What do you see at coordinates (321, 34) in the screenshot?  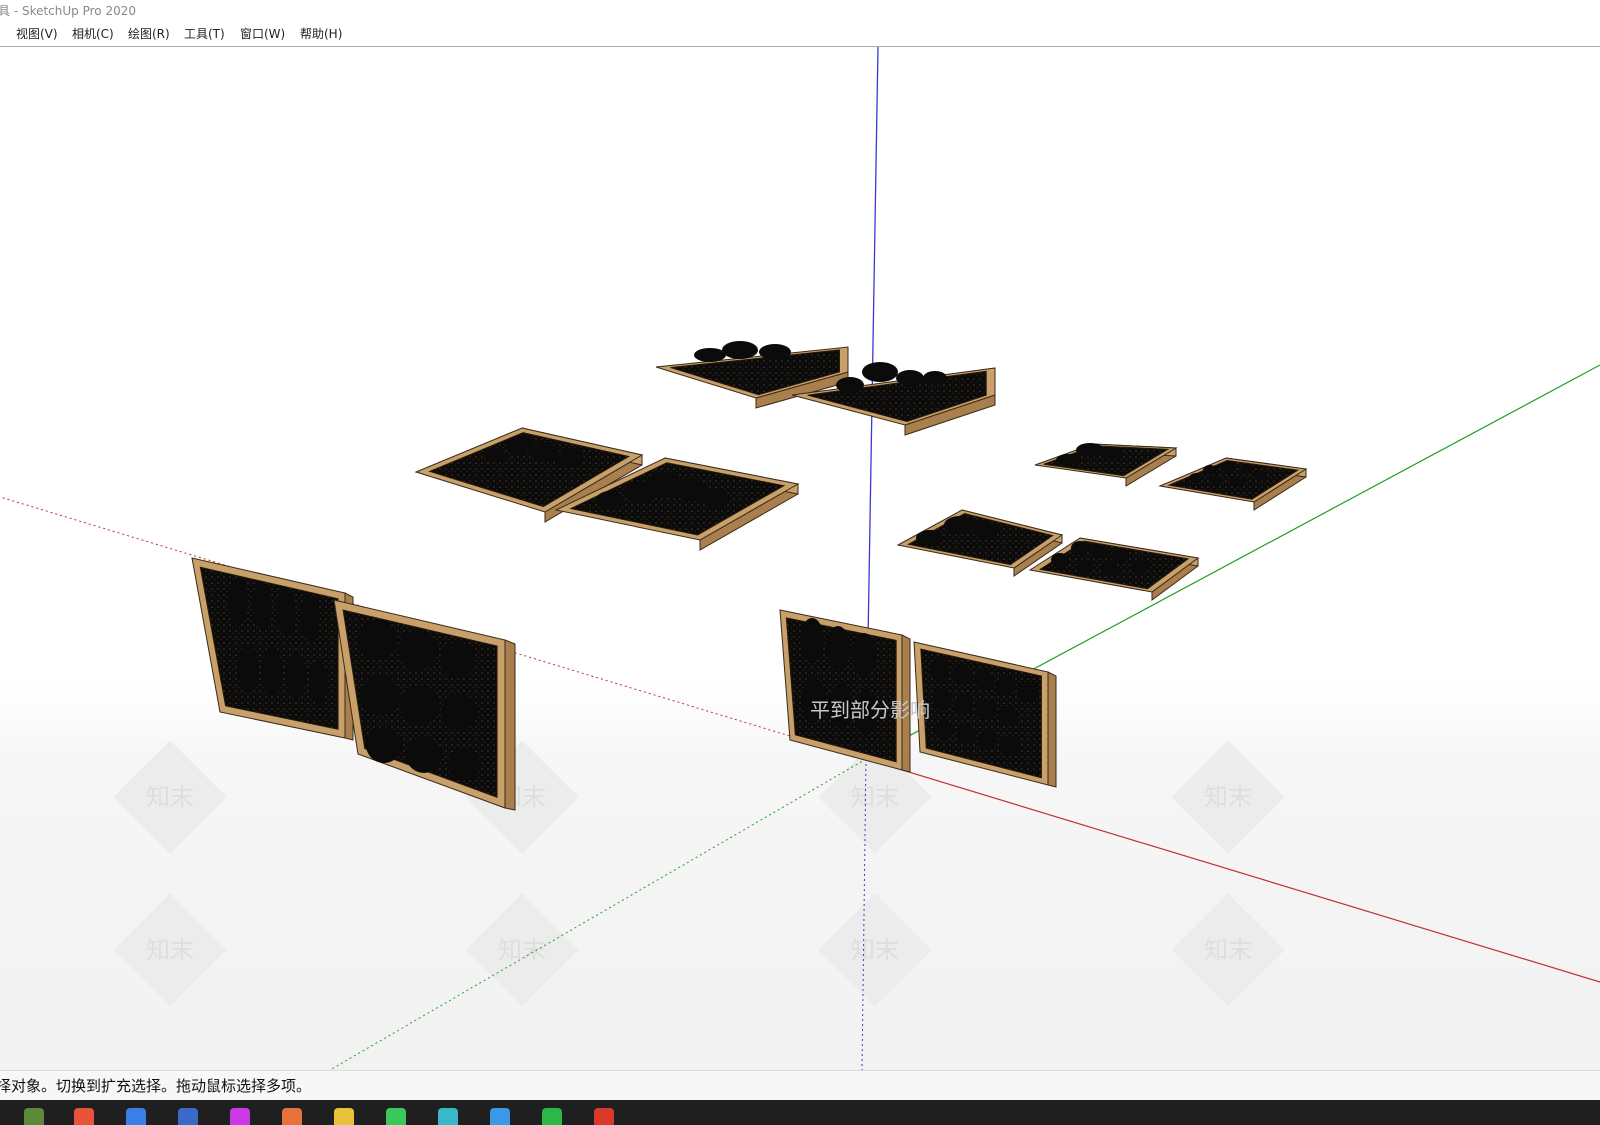 I see `menu-help: 帮助(H)` at bounding box center [321, 34].